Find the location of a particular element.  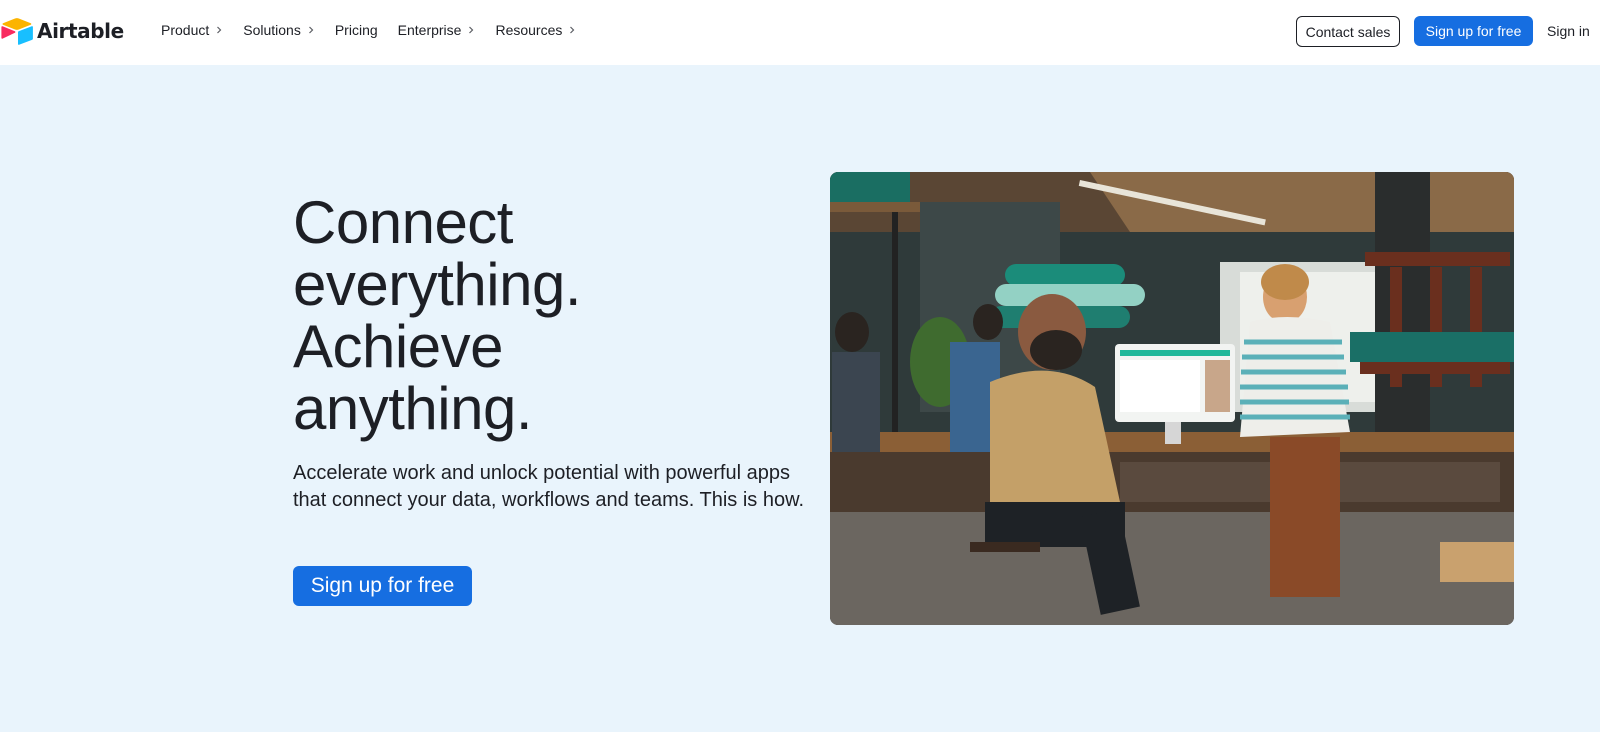

headline-line: anything. is located at coordinates (413, 408).